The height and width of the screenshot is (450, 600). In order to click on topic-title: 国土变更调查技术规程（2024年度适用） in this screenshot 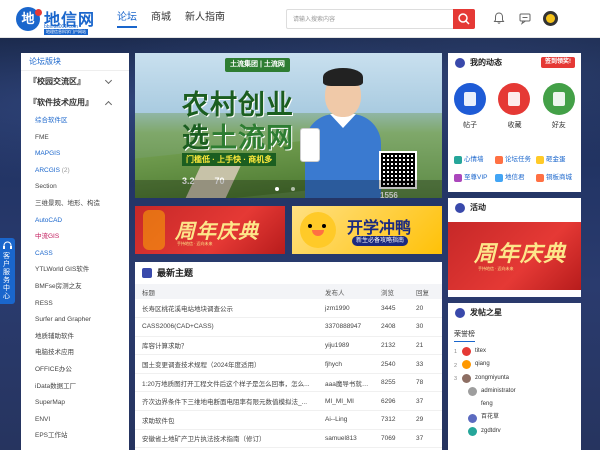, I will do `click(226, 364)`.